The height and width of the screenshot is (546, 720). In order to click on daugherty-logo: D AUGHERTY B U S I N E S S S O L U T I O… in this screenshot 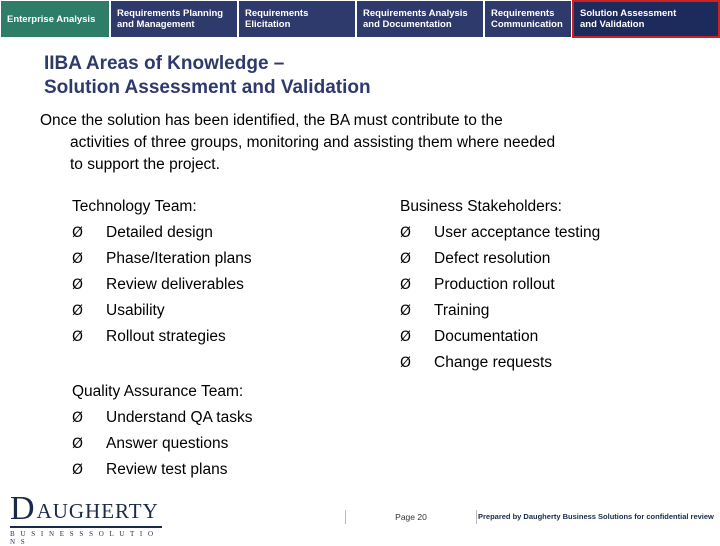, I will do `click(86, 518)`.